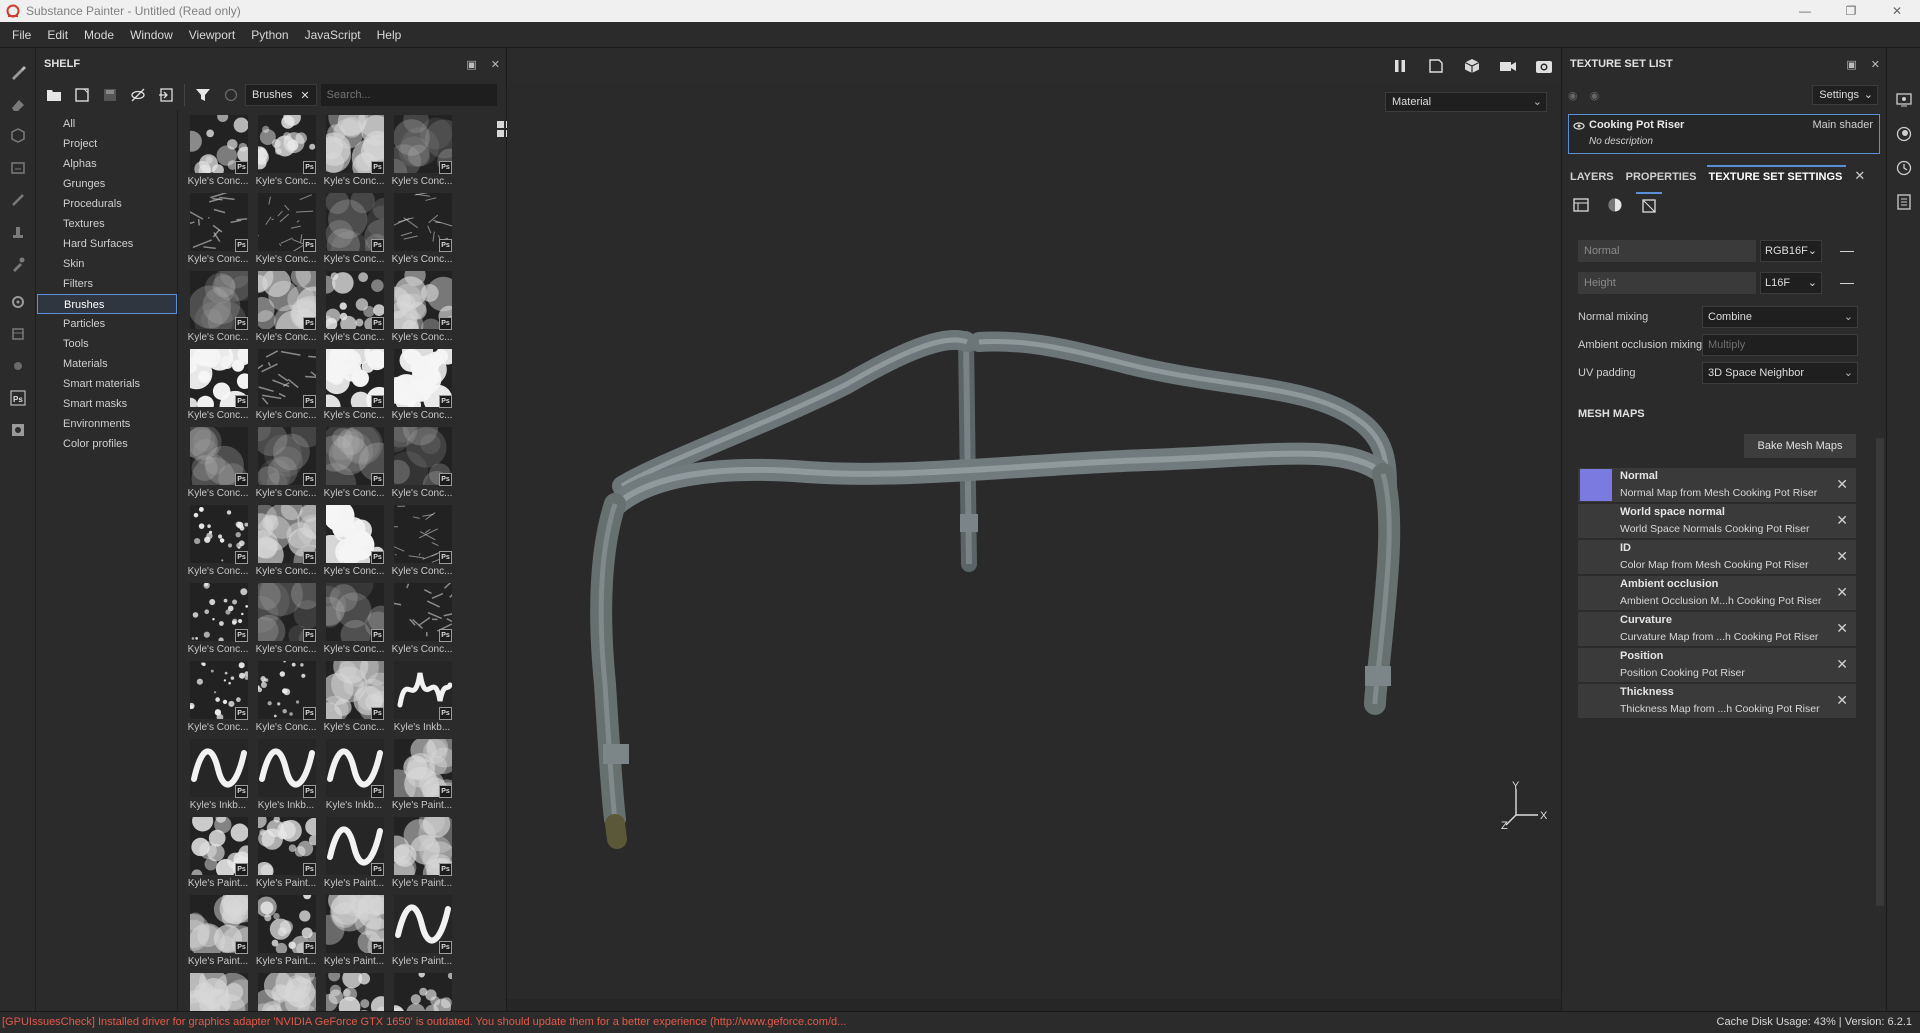  What do you see at coordinates (99, 35) in the screenshot?
I see `menu-mode: Mode` at bounding box center [99, 35].